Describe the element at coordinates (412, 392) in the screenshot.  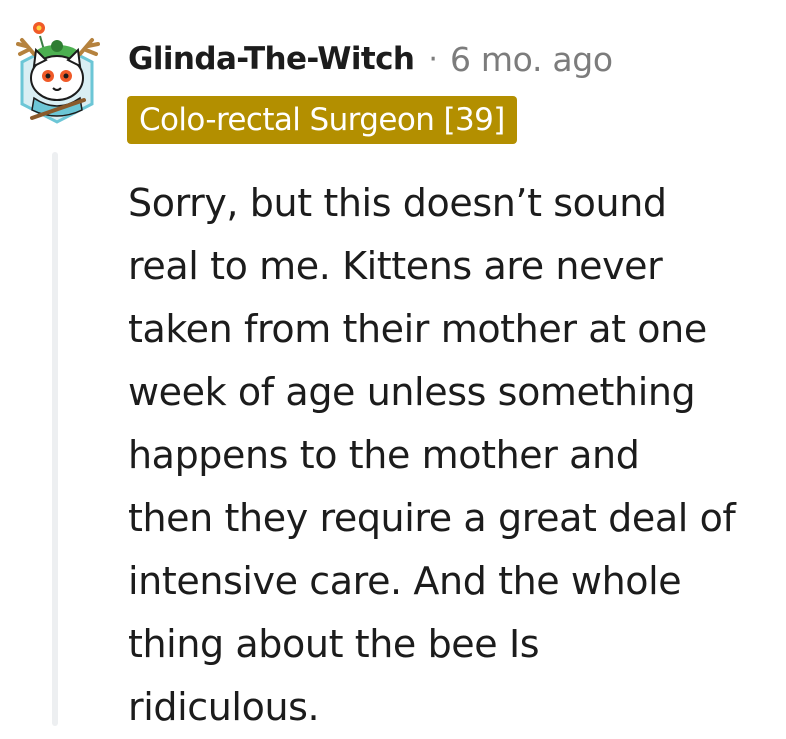
I see `comment-body-line: week of age unless something` at that location.